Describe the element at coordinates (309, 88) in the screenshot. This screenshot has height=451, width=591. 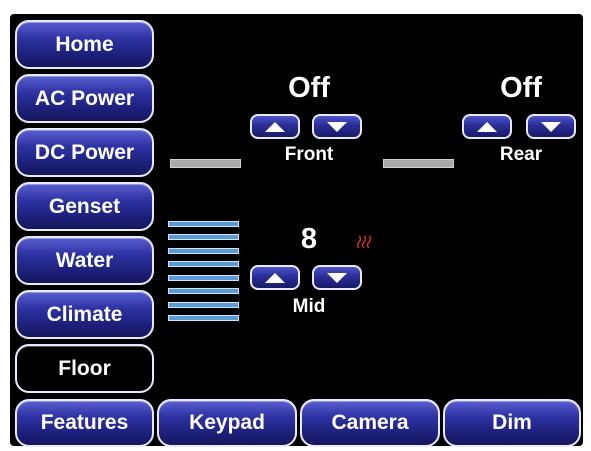
I see `front-status-text: Off` at that location.